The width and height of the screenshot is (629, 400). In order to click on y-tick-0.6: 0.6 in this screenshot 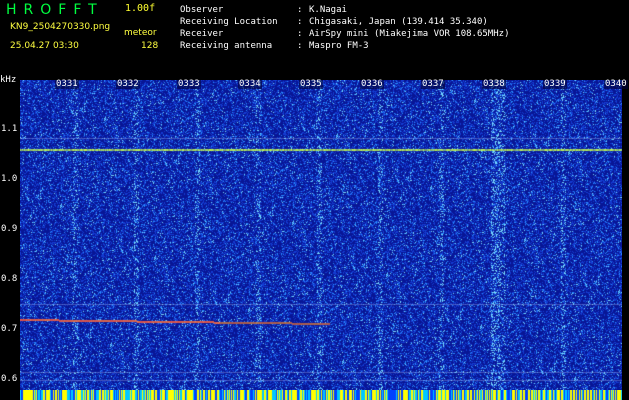, I will do `click(9, 379)`.